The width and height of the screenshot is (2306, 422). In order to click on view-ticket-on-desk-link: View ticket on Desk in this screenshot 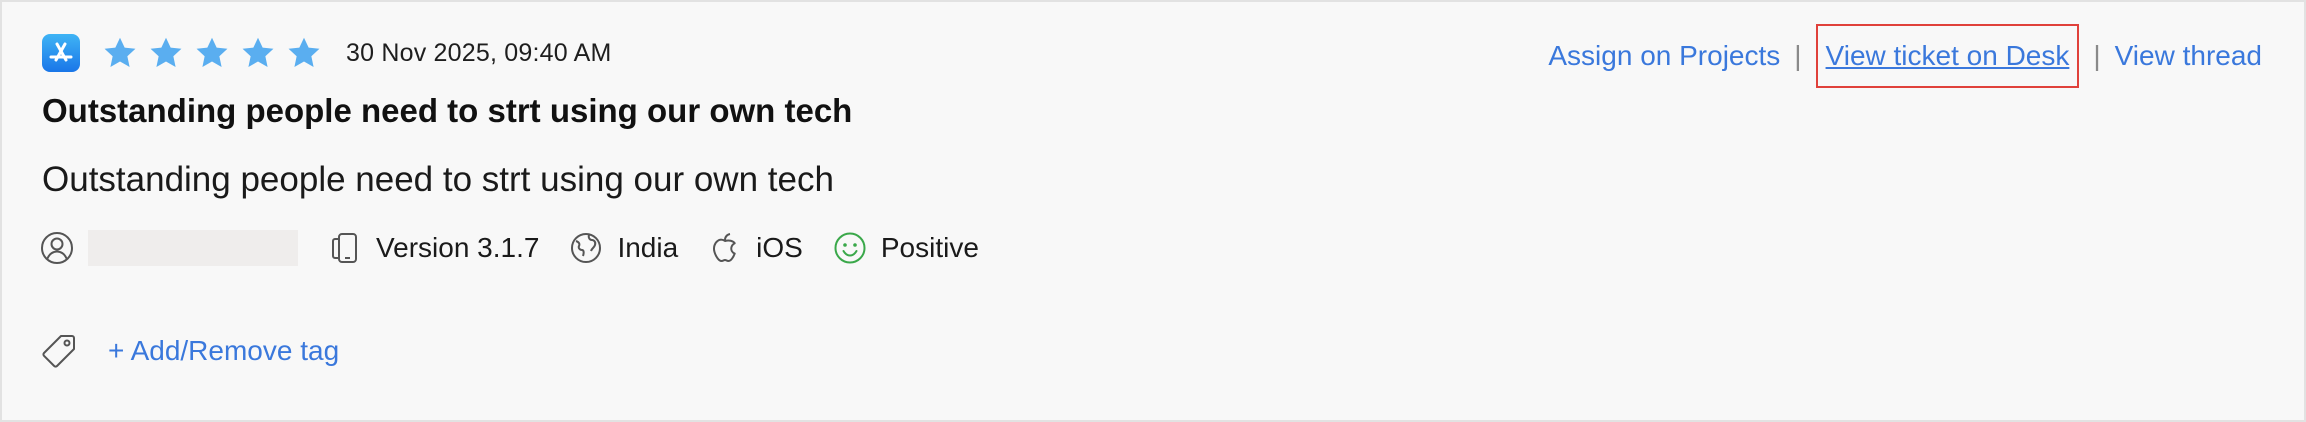, I will do `click(1948, 55)`.